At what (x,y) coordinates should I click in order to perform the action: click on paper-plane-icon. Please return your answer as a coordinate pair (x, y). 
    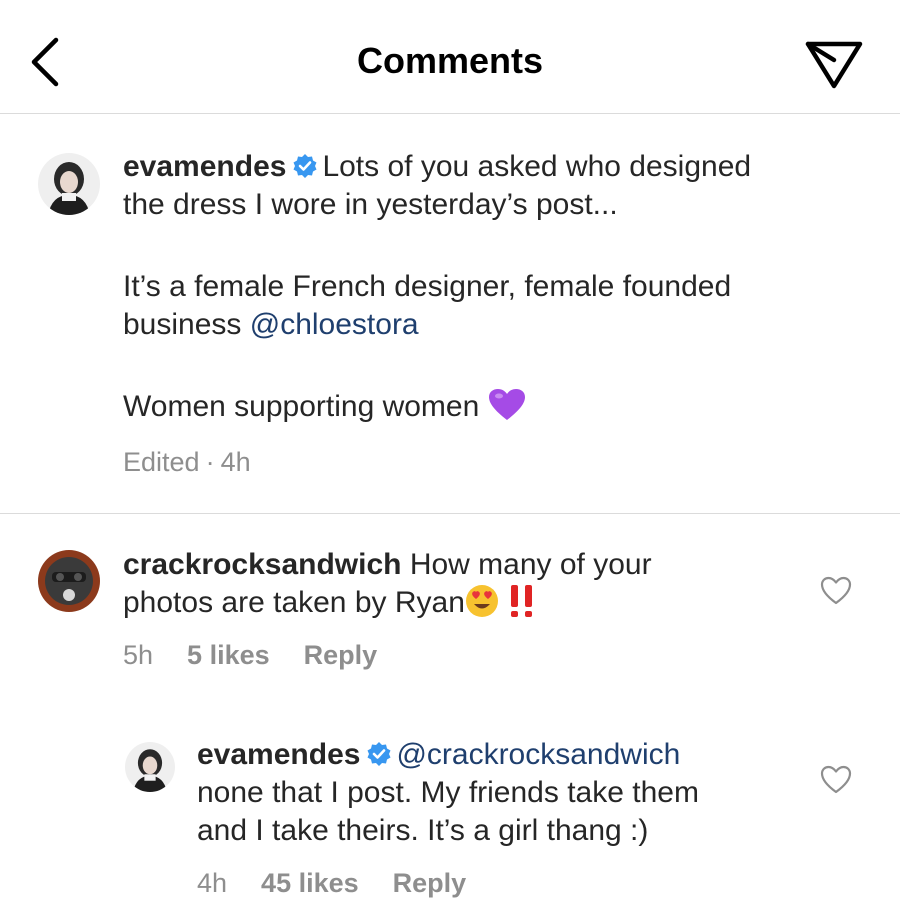
    Looking at the image, I should click on (834, 65).